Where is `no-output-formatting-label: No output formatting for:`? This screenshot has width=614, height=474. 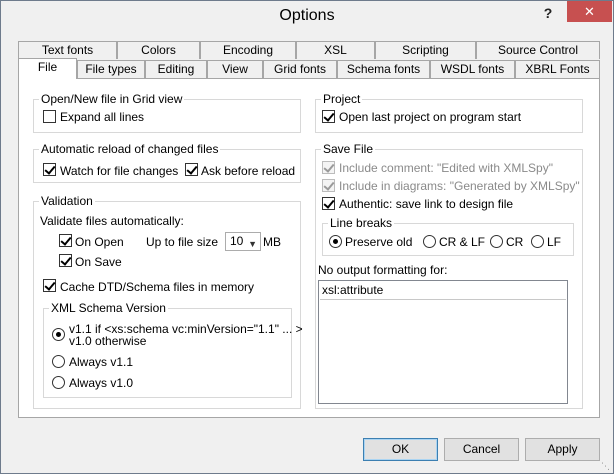 no-output-formatting-label: No output formatting for: is located at coordinates (383, 270).